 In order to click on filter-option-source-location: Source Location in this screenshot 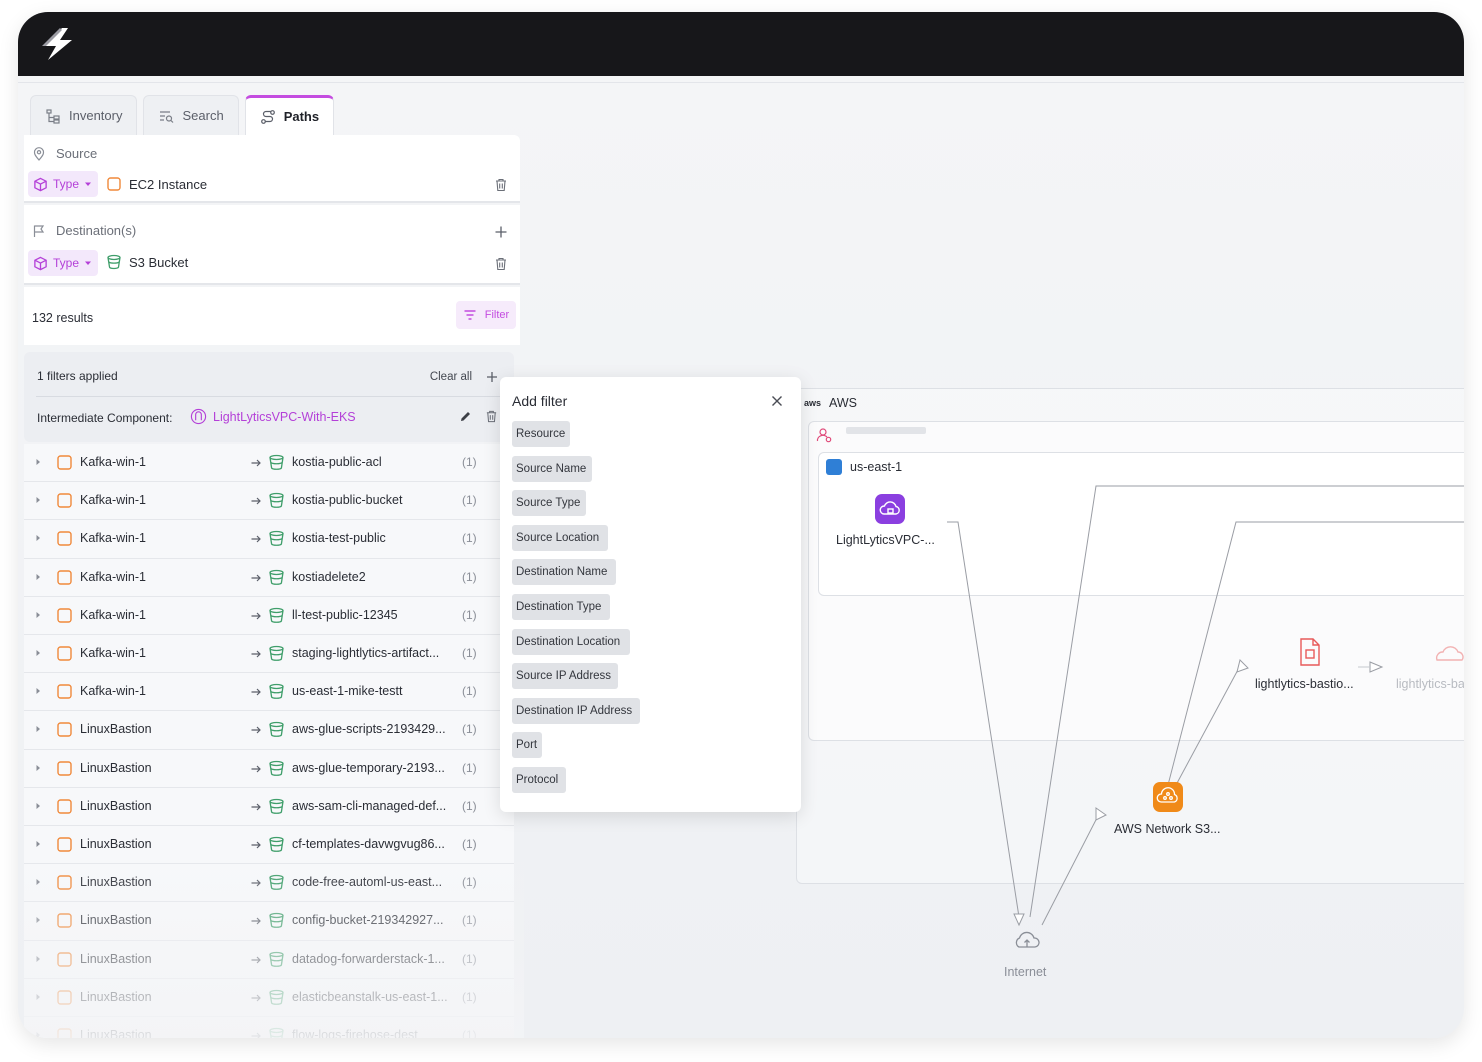, I will do `click(560, 537)`.